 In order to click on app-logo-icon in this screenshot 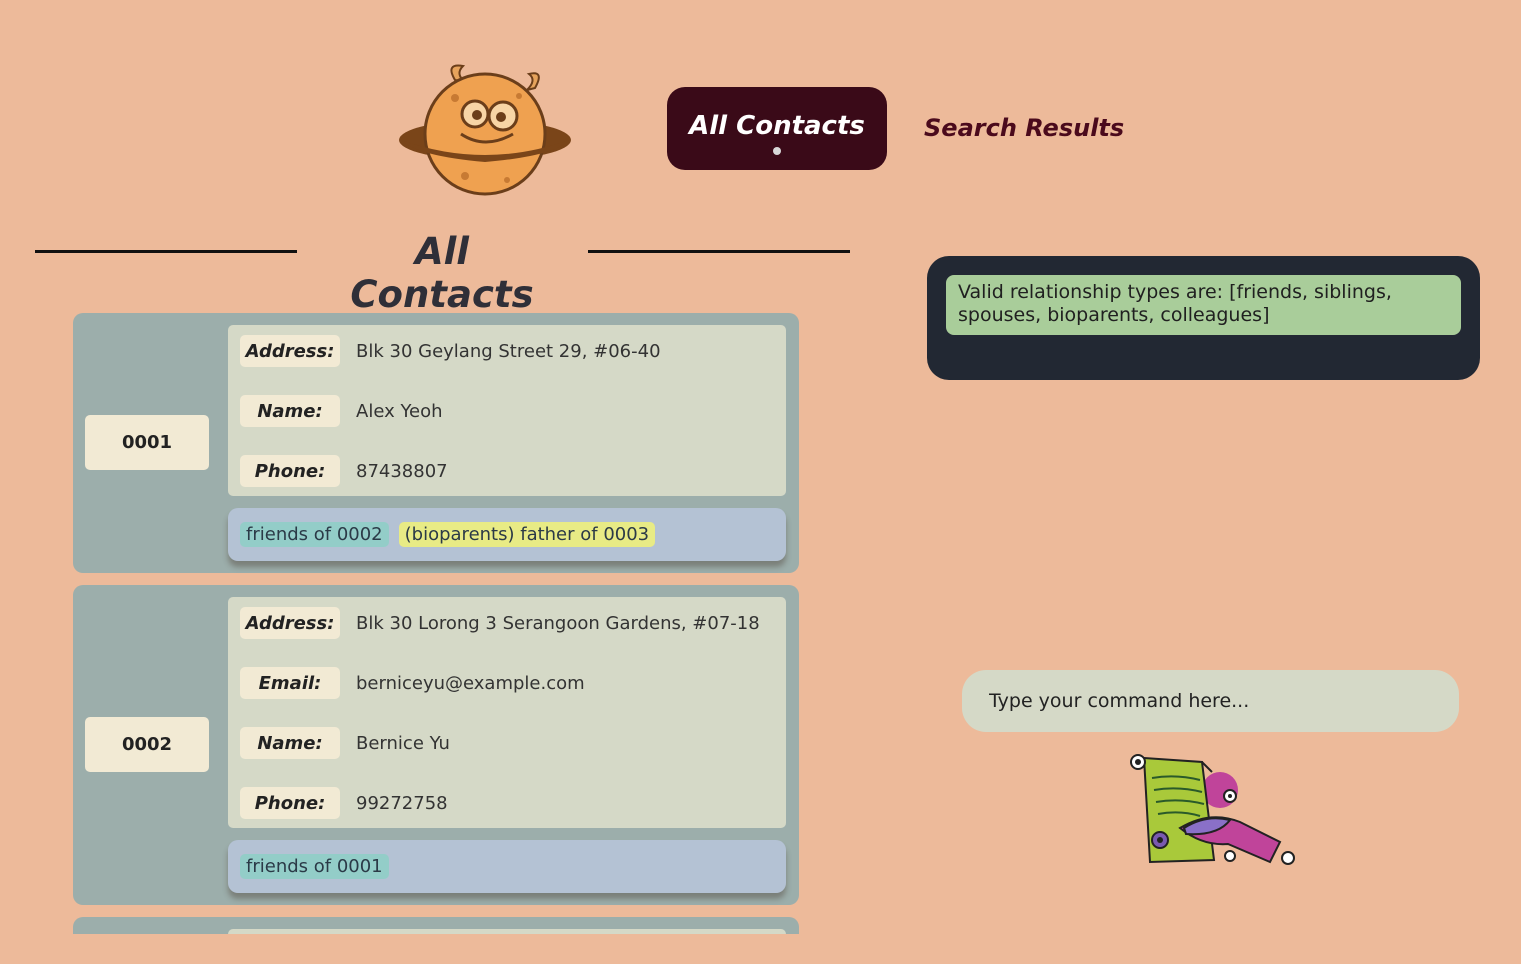, I will do `click(485, 128)`.